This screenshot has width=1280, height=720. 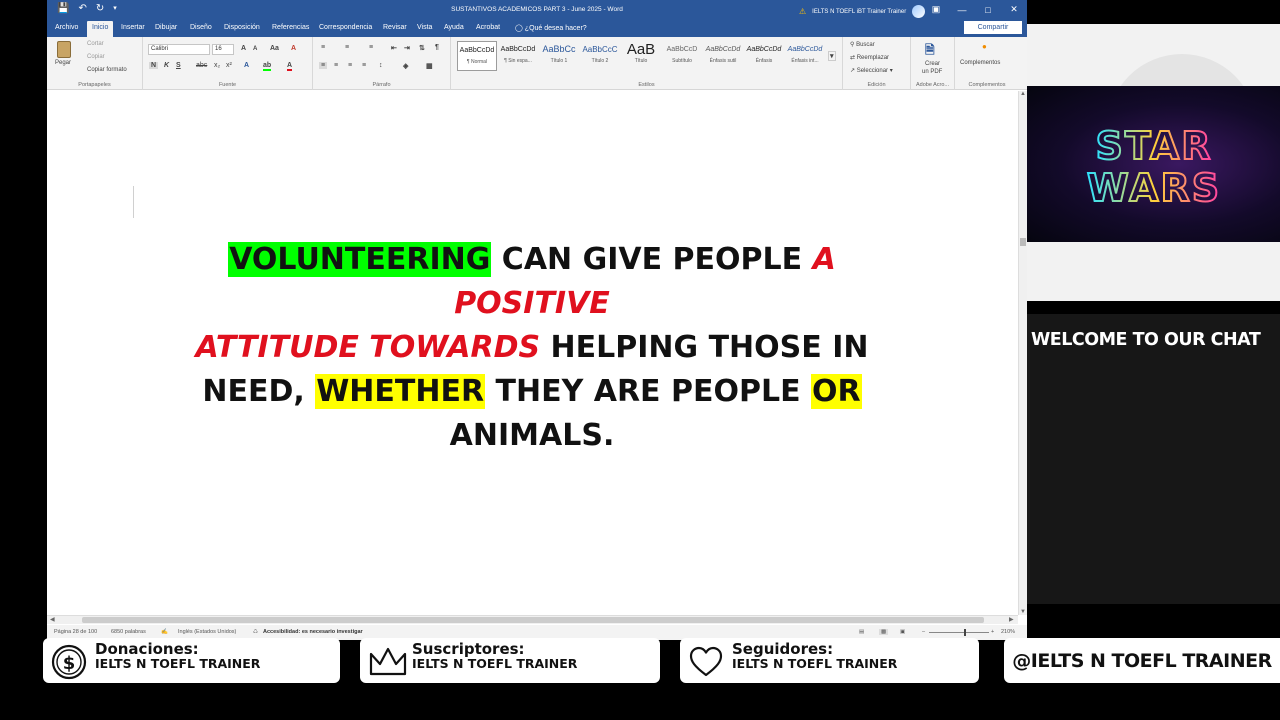 I want to click on proofing-icon: ✍, so click(x=164, y=632).